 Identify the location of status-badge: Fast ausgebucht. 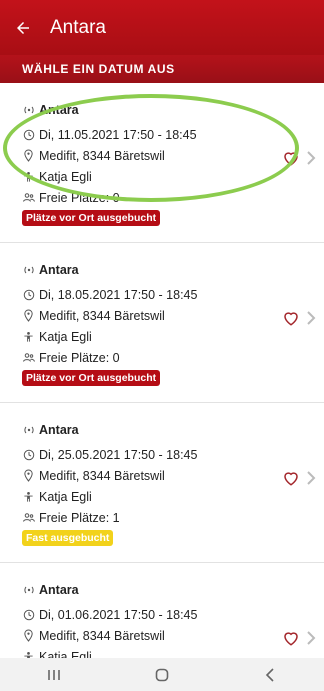
(68, 538).